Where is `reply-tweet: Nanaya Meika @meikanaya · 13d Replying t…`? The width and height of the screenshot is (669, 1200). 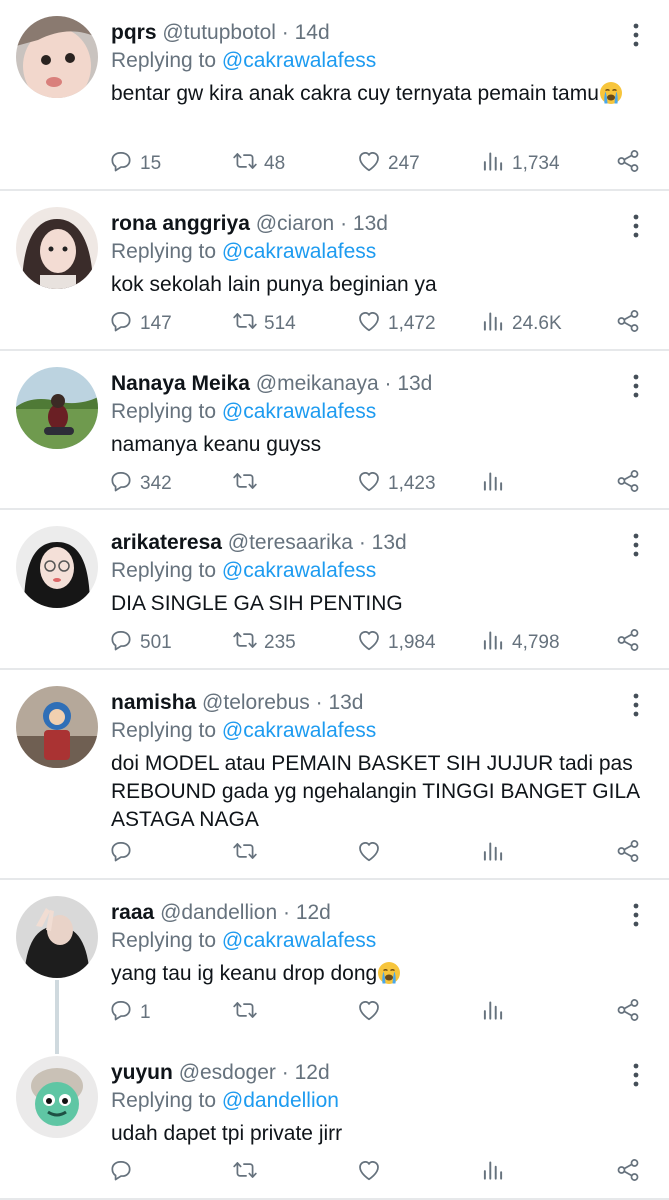 reply-tweet: Nanaya Meika @meikanaya · 13d Replying t… is located at coordinates (334, 430).